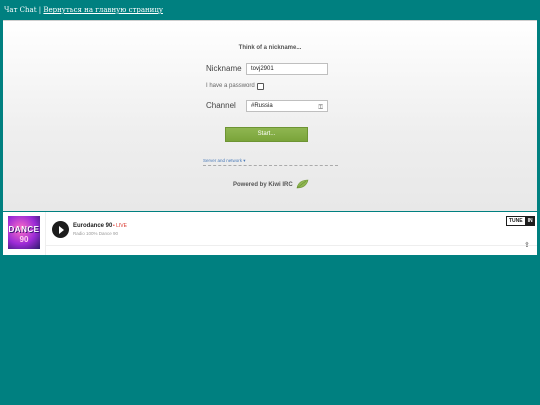  What do you see at coordinates (320, 108) in the screenshot?
I see `key-icon: ⚿` at bounding box center [320, 108].